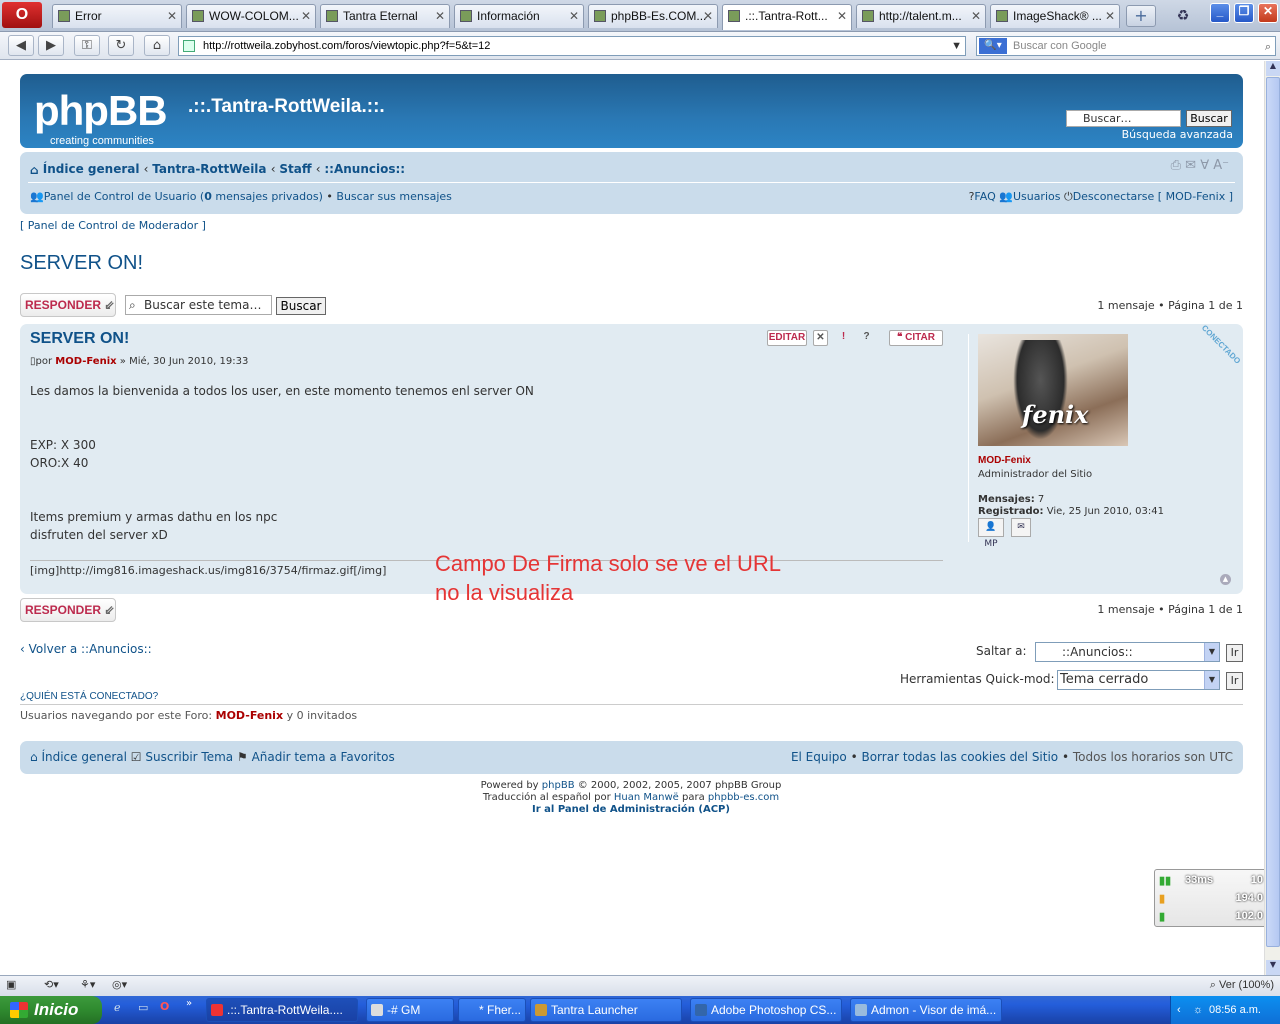  What do you see at coordinates (787, 17) in the screenshot?
I see `tab-tantra-rott: .::.Tantra-Rott... ✕` at bounding box center [787, 17].